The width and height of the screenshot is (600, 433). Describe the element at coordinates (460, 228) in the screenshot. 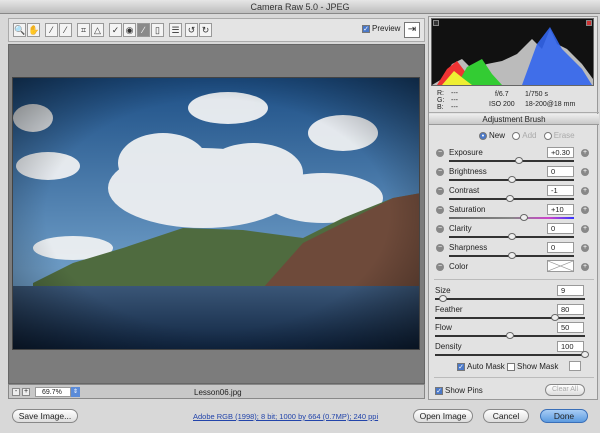

I see `slider-label: Clarity` at that location.